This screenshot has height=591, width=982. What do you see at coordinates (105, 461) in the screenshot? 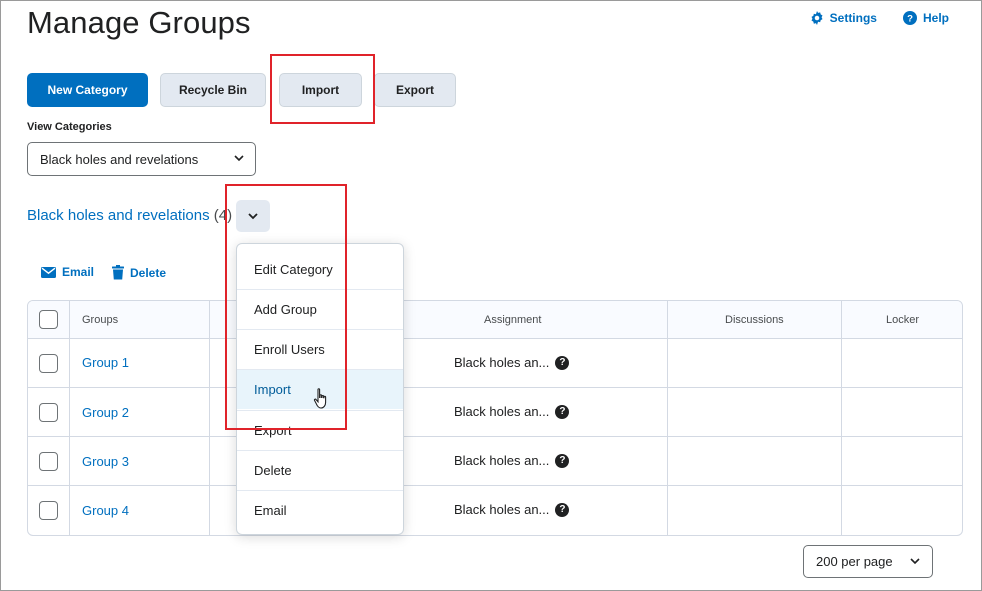
I see `group-link: Group 3` at bounding box center [105, 461].